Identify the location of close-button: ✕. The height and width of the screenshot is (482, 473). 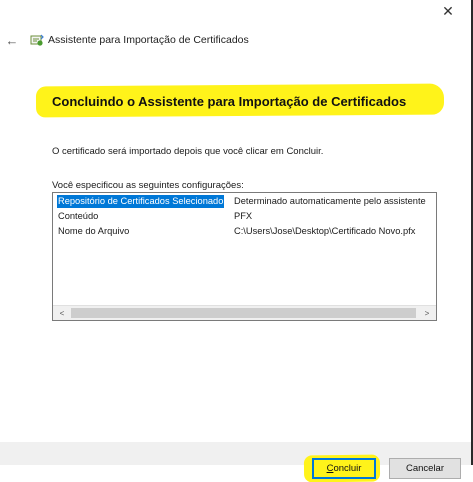
(448, 11).